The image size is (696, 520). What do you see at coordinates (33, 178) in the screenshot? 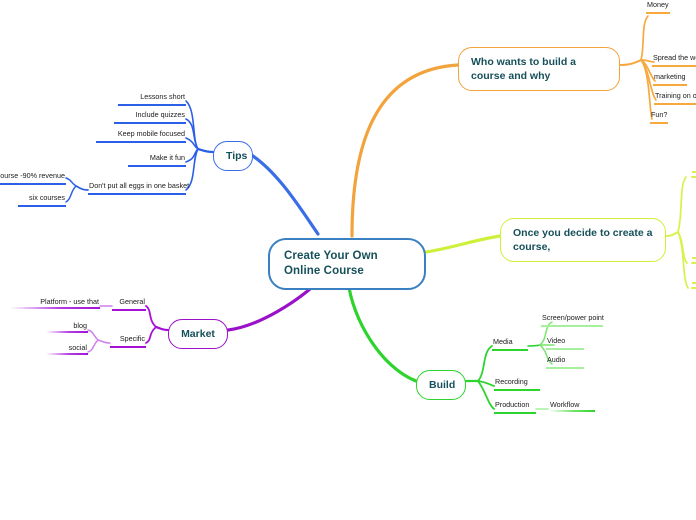
I see `leaf-course-90-percent-revenue: course -90% revenue` at bounding box center [33, 178].